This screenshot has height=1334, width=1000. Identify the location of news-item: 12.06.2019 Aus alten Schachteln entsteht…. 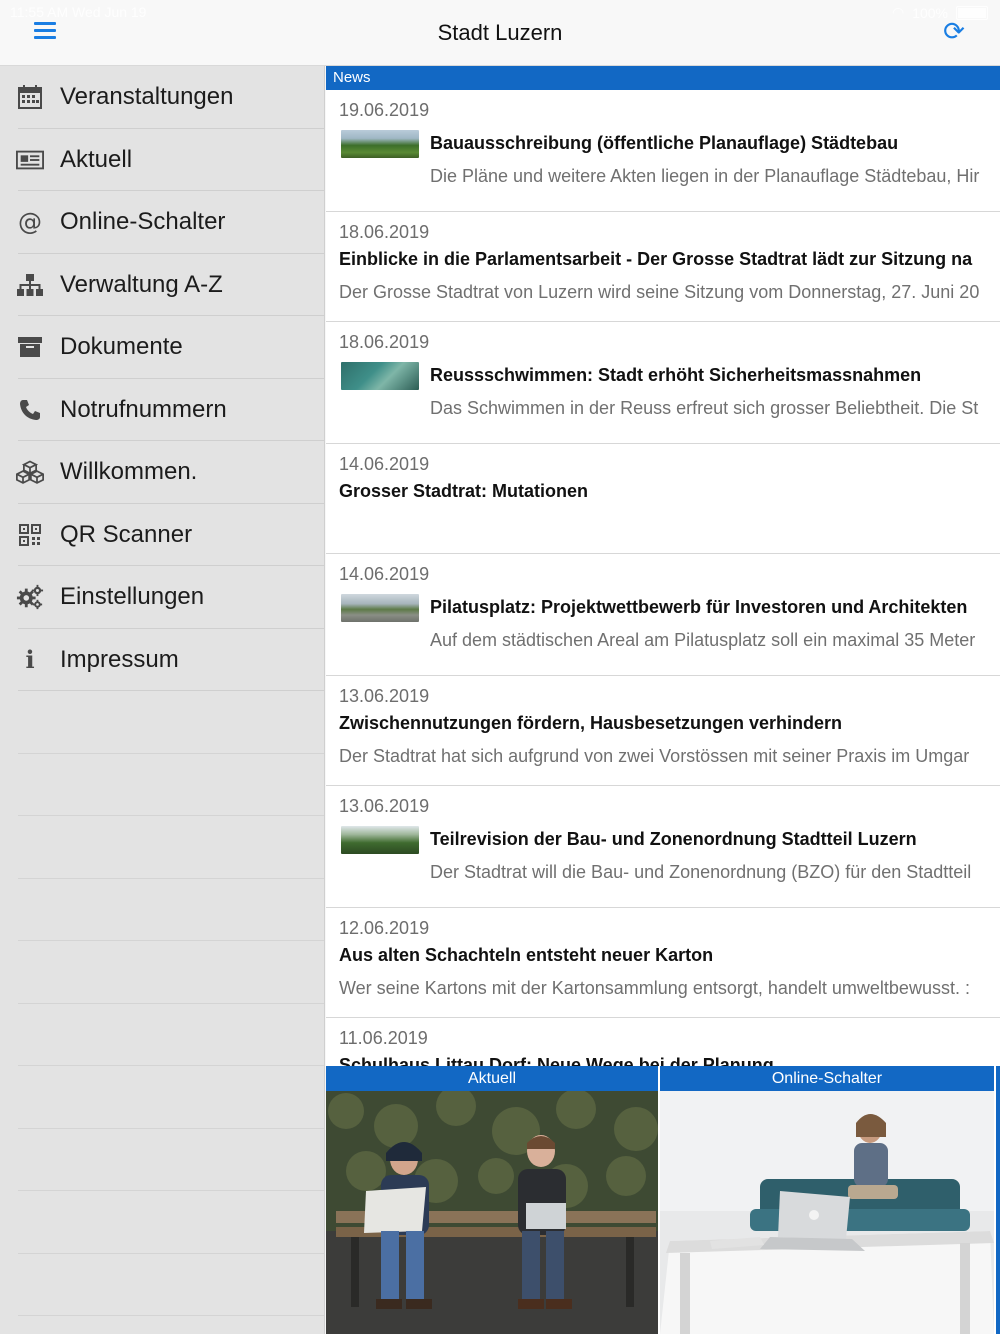
(663, 963).